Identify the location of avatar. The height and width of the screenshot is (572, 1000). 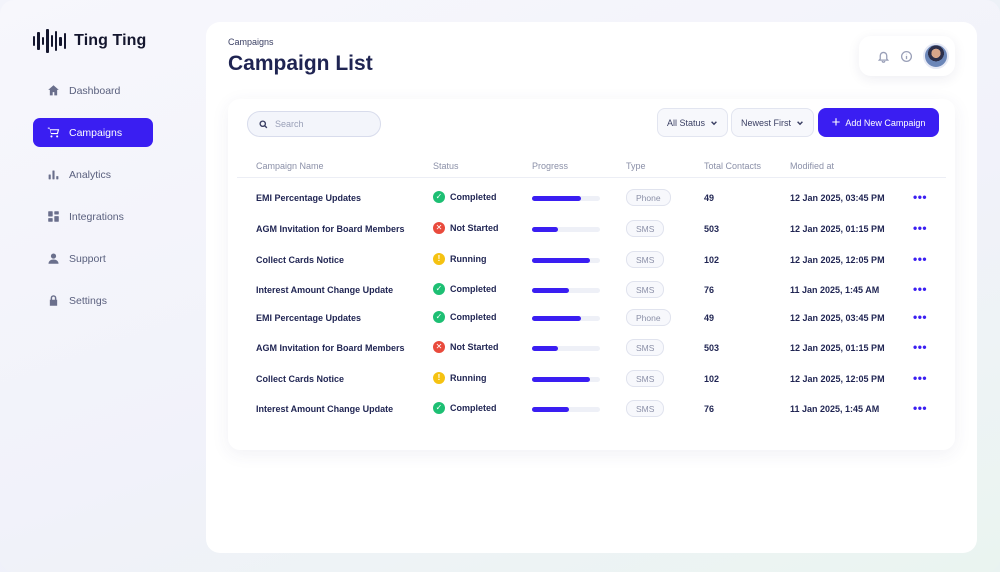
(936, 56).